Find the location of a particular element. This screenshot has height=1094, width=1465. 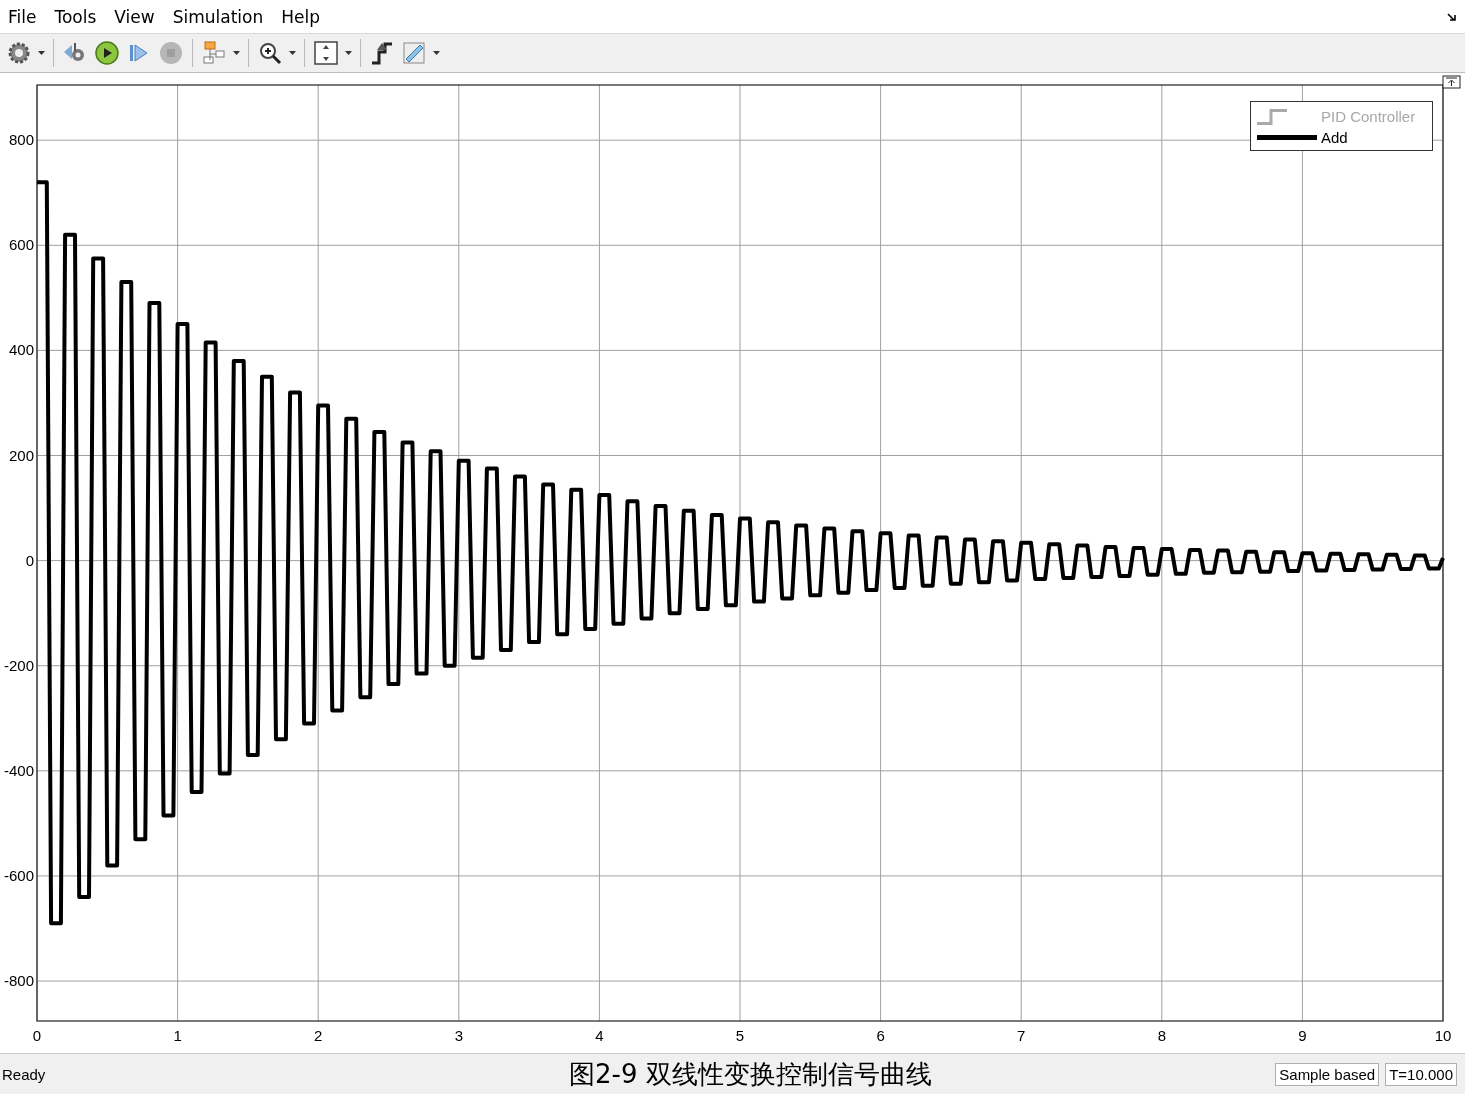

status-text: Ready is located at coordinates (24, 1074).